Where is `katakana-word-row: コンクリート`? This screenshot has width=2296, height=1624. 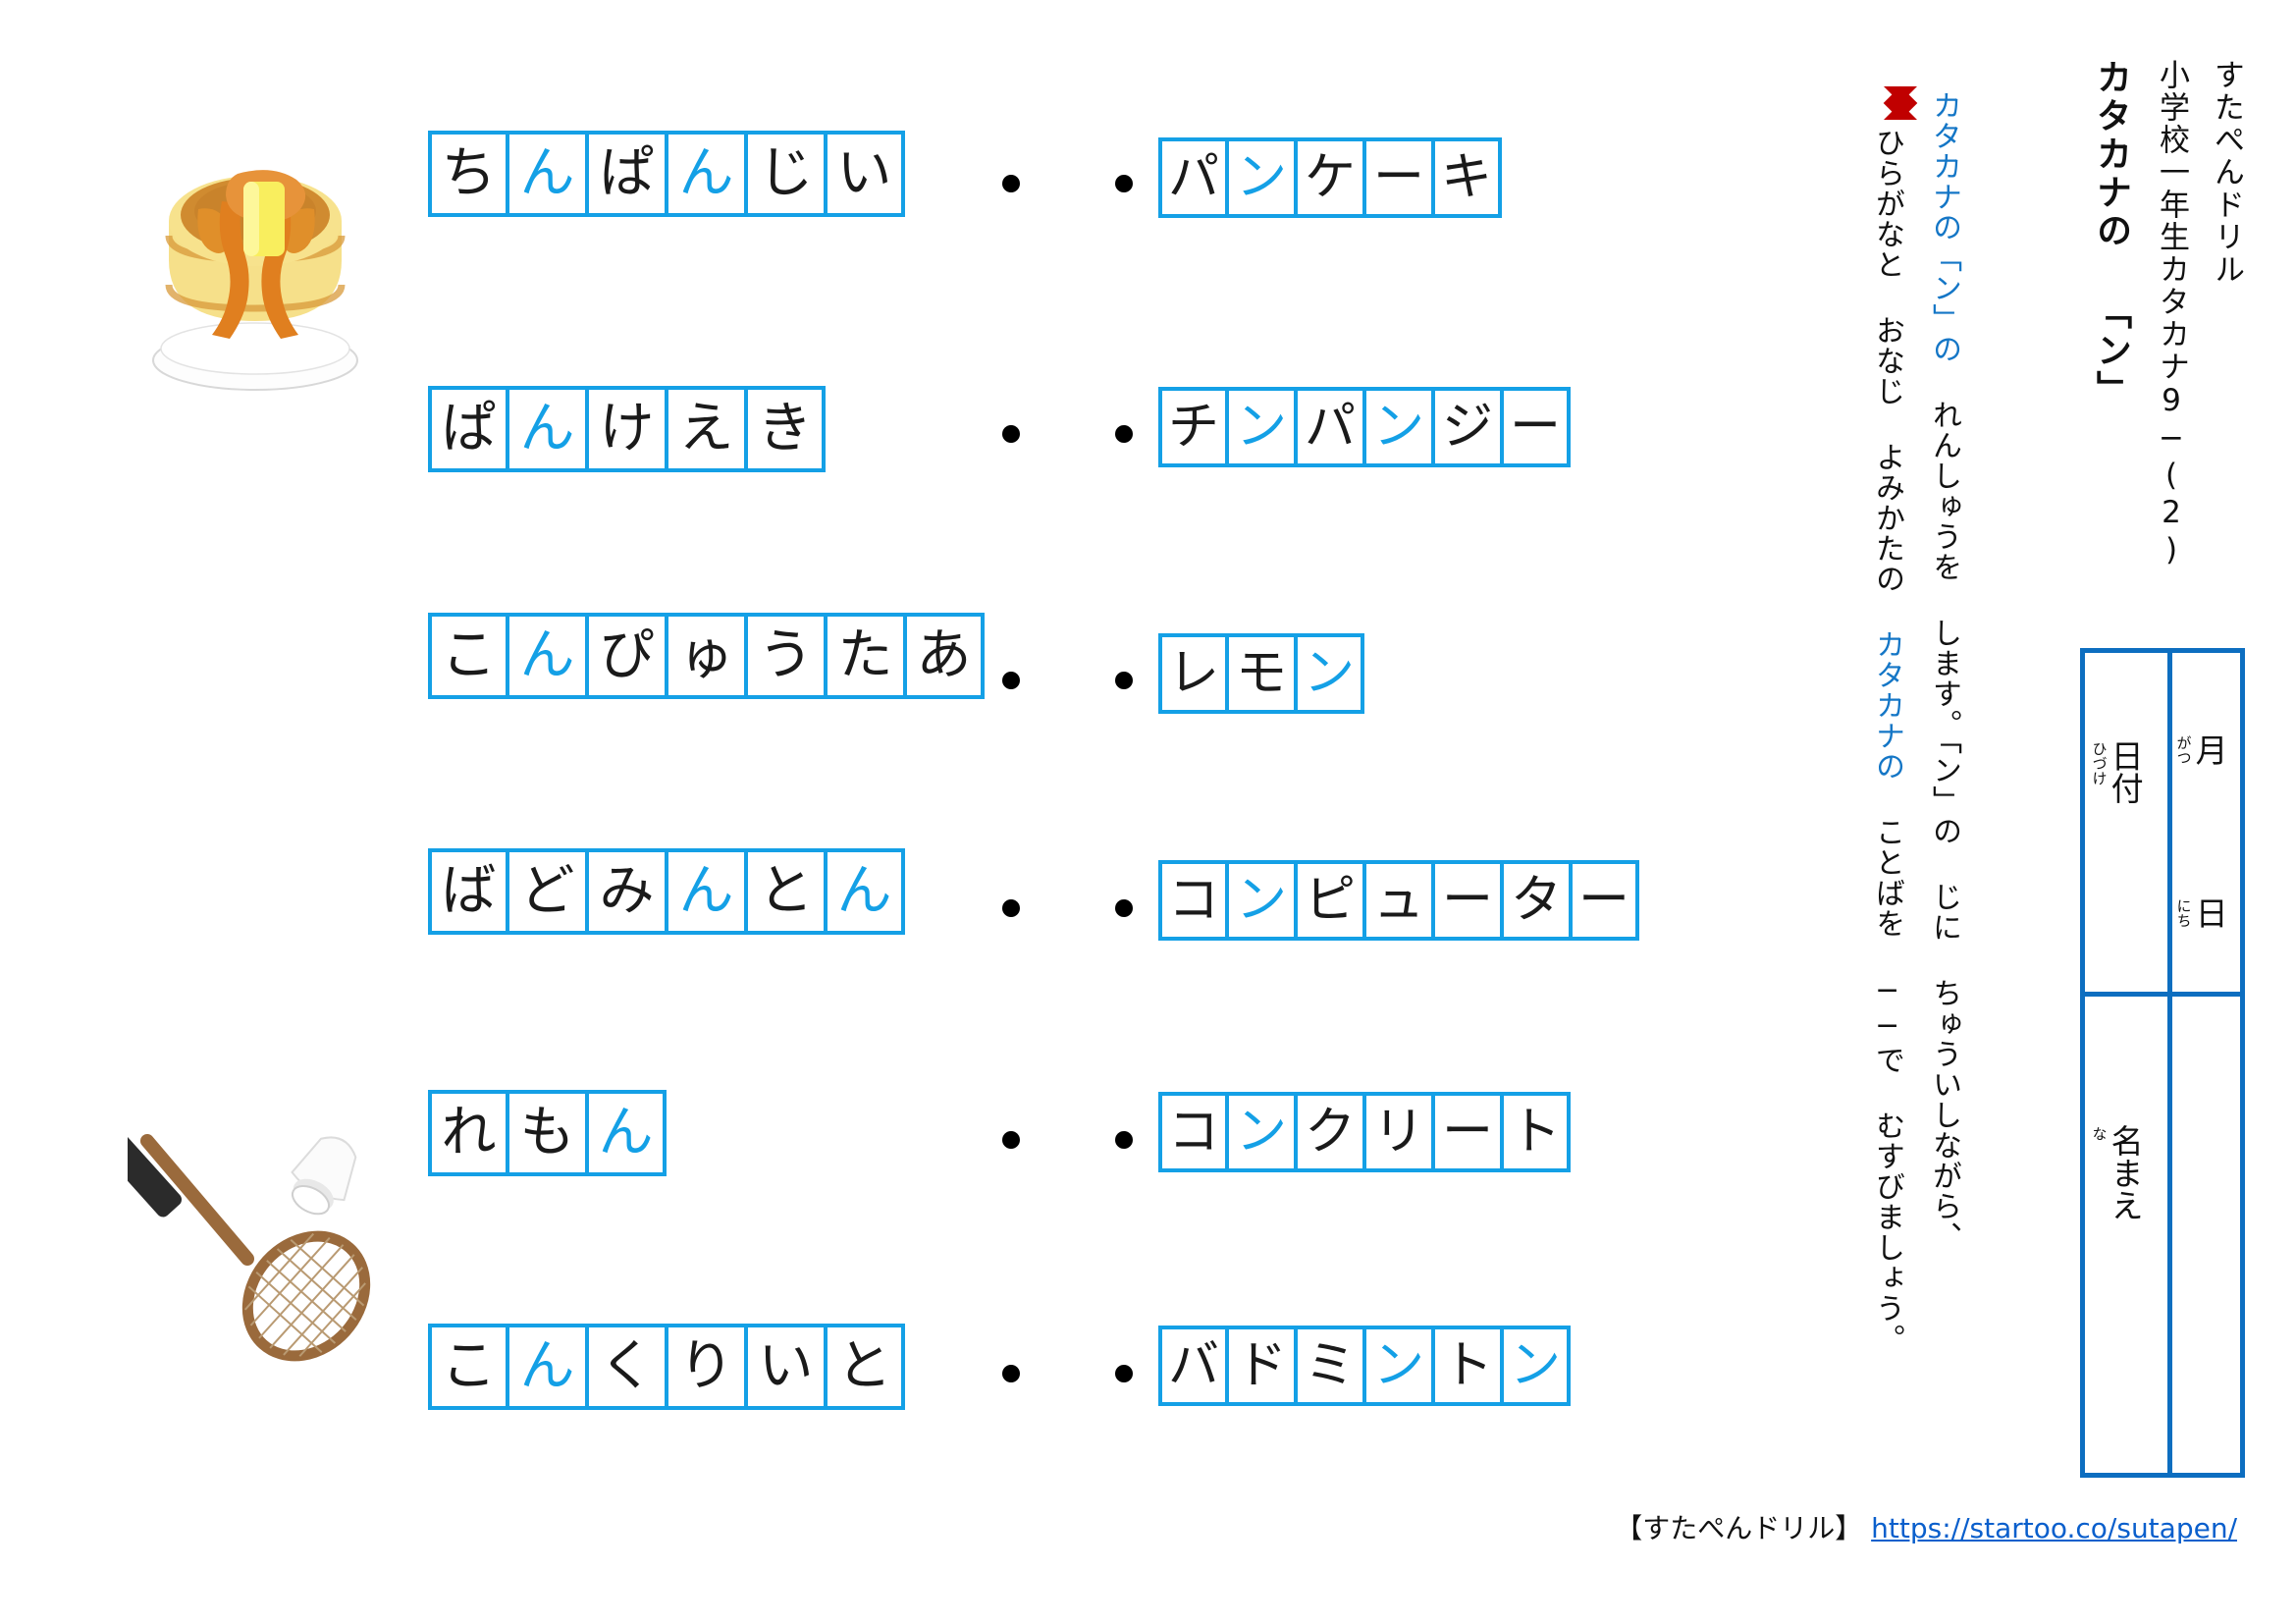
katakana-word-row: コンクリート is located at coordinates (1364, 1132).